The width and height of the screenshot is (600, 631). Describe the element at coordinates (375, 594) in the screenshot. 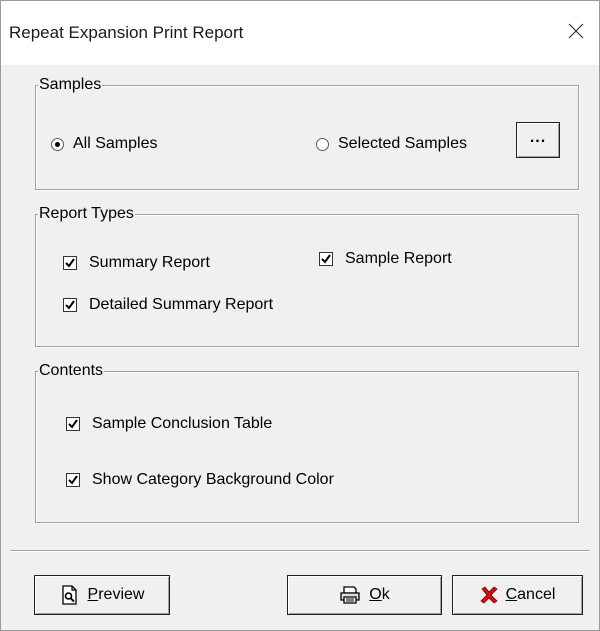

I see `ok-mnemonic: O` at that location.